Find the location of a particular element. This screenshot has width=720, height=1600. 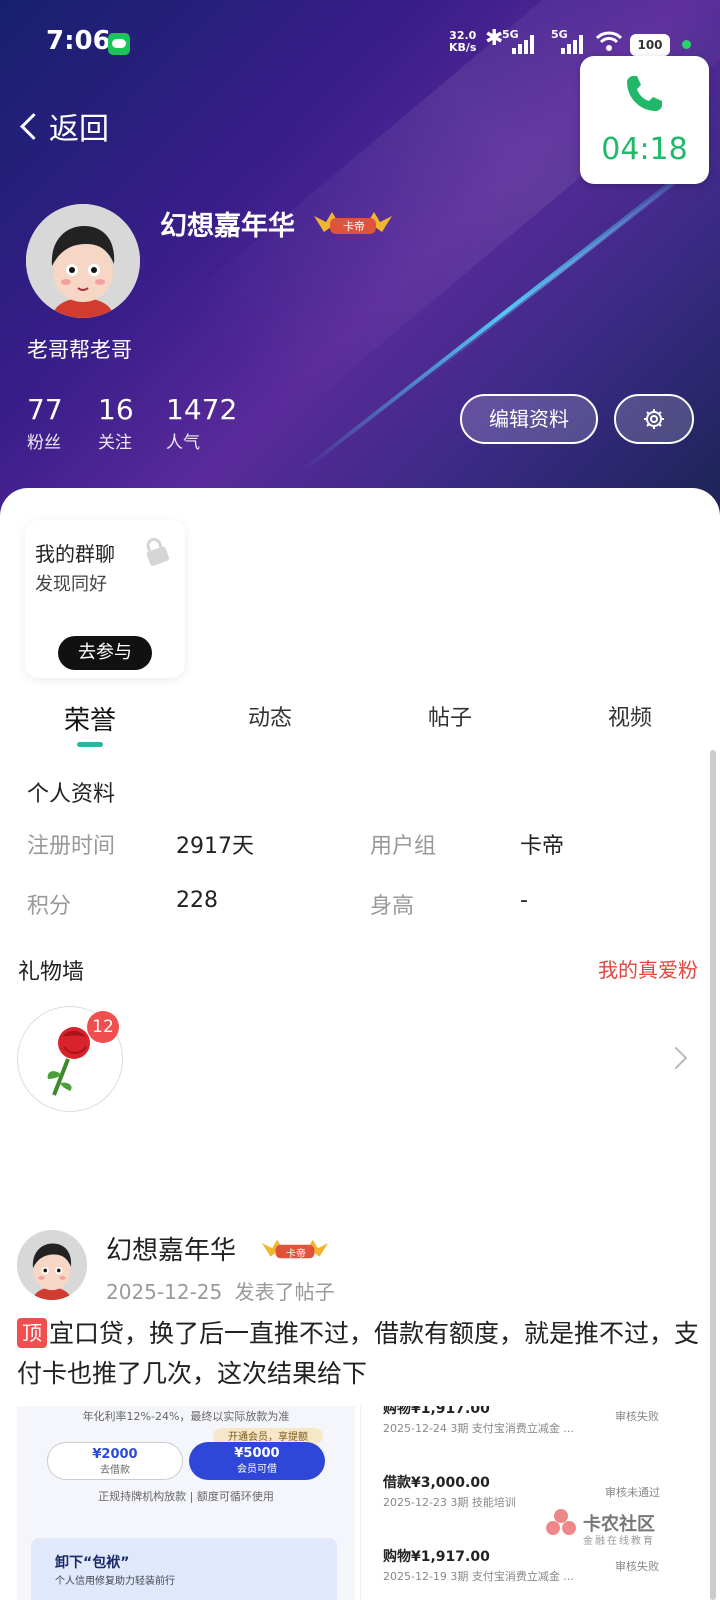

post-rank-badge: 卡帝 is located at coordinates (295, 1249).